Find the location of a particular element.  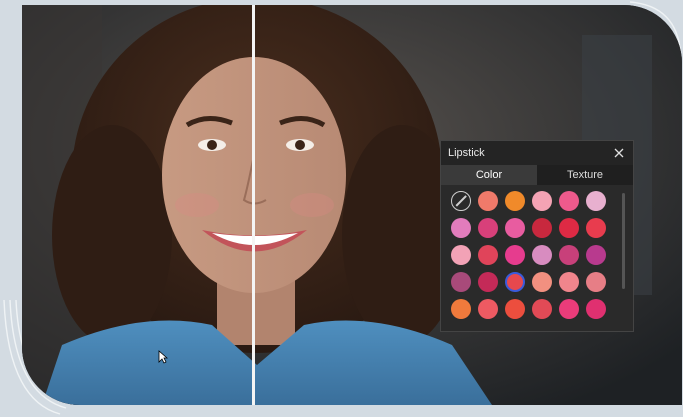

close-button is located at coordinates (619, 153).